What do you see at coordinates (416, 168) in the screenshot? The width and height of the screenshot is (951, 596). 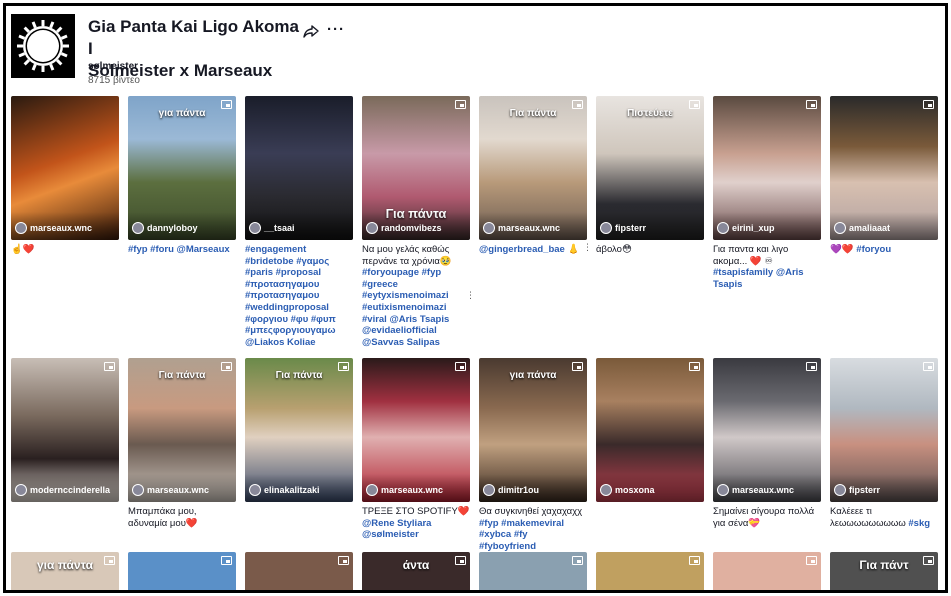 I see `video-thumbnail: Για πάνταrandomvibezs` at bounding box center [416, 168].